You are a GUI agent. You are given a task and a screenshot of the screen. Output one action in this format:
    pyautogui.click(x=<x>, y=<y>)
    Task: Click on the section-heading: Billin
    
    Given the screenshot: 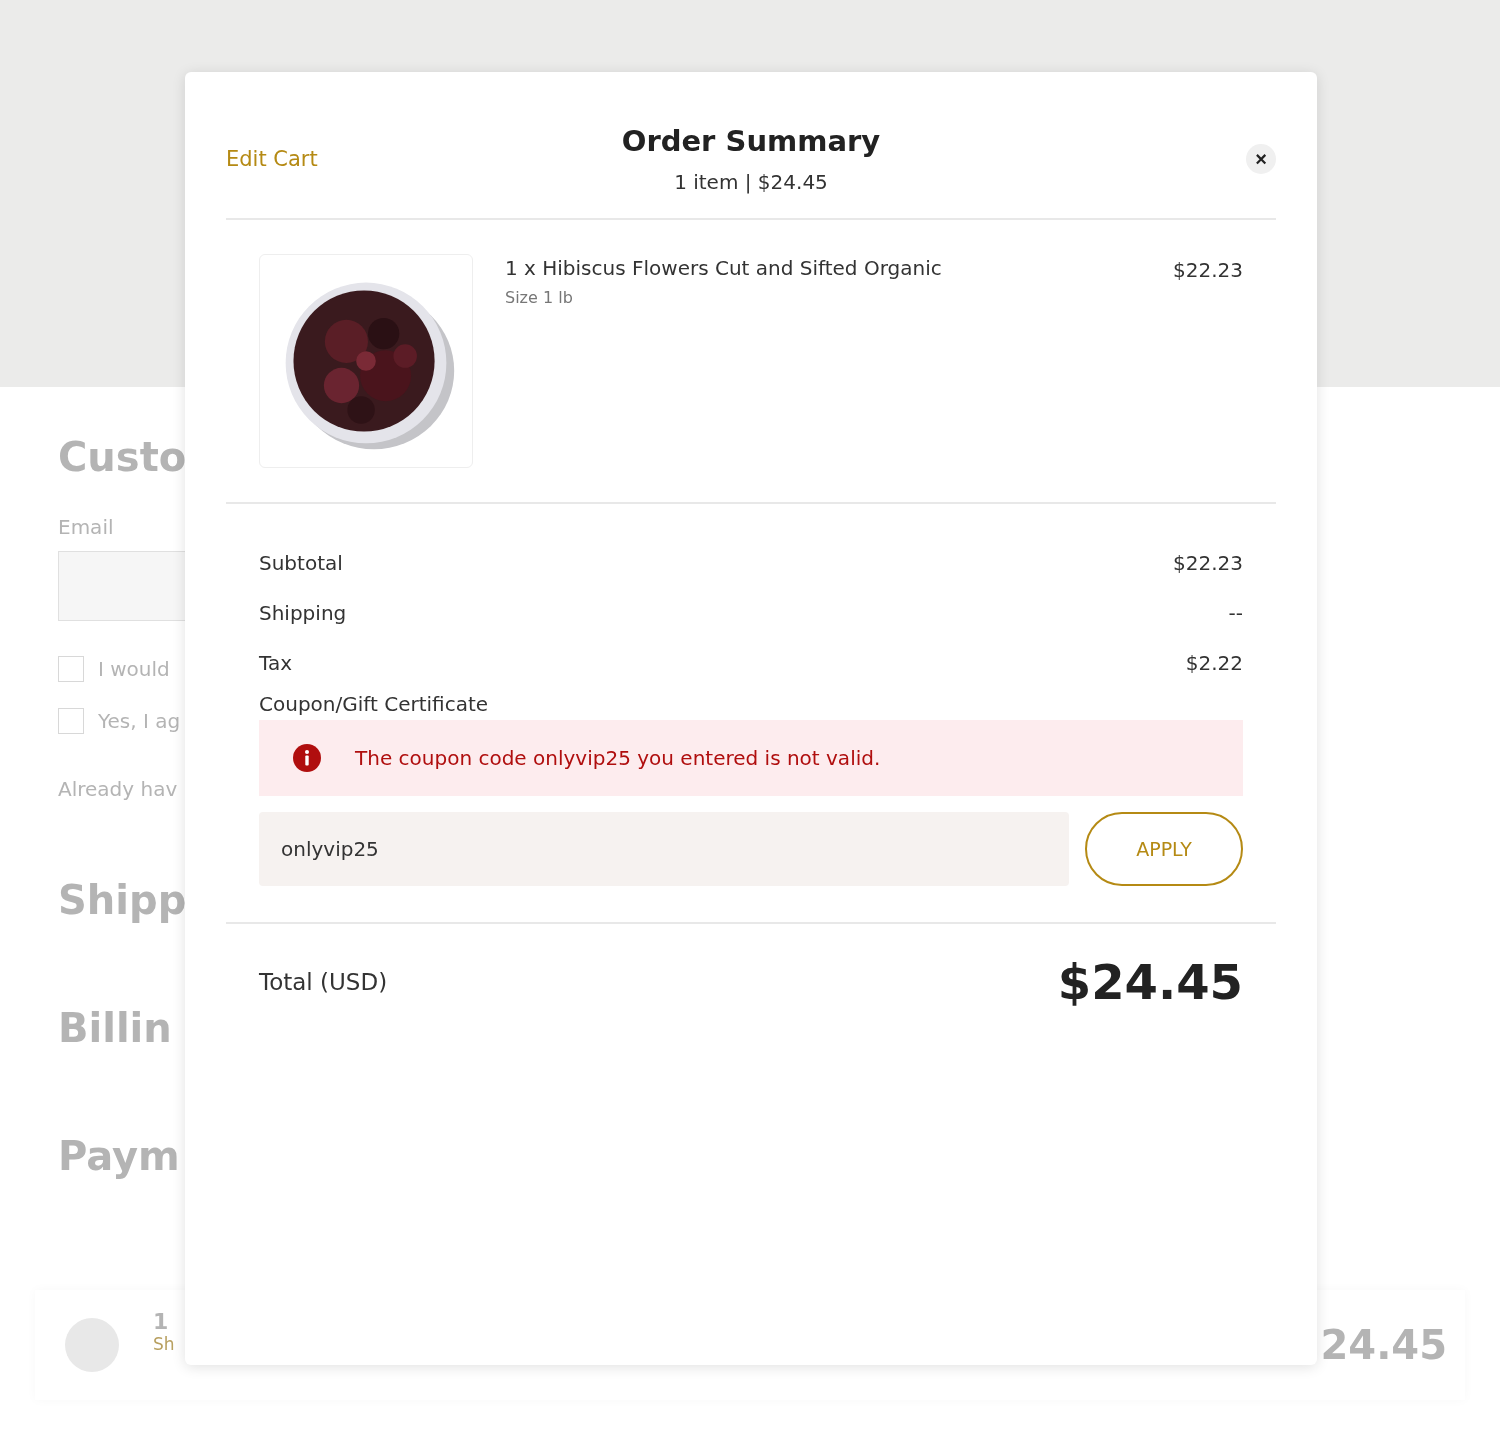 What is the action you would take?
    pyautogui.click(x=115, y=1028)
    